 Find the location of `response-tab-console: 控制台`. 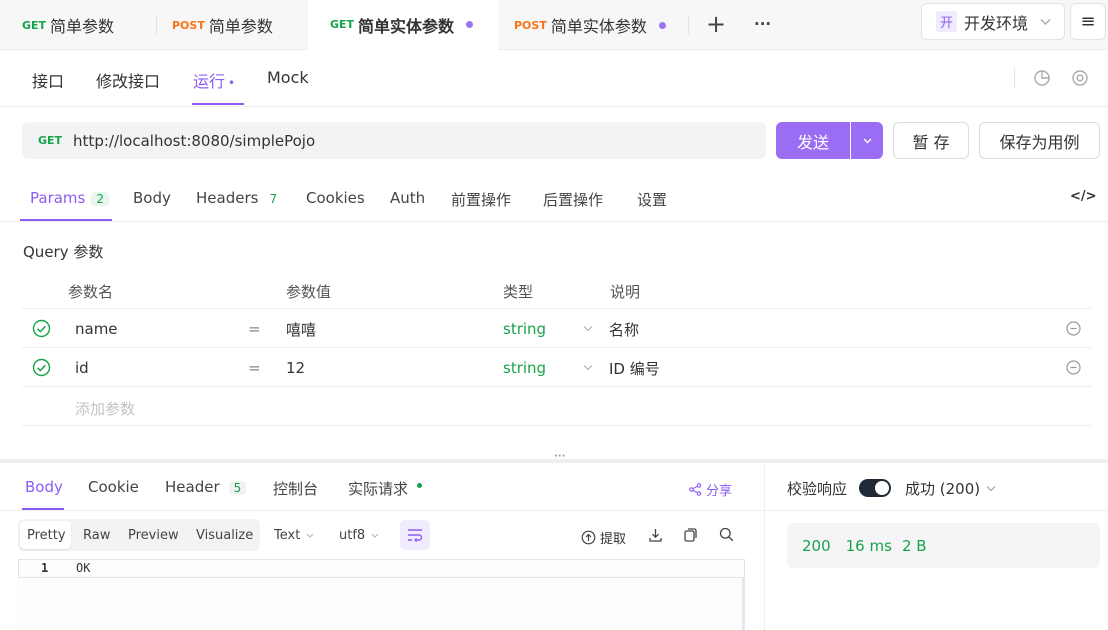

response-tab-console: 控制台 is located at coordinates (295, 488).